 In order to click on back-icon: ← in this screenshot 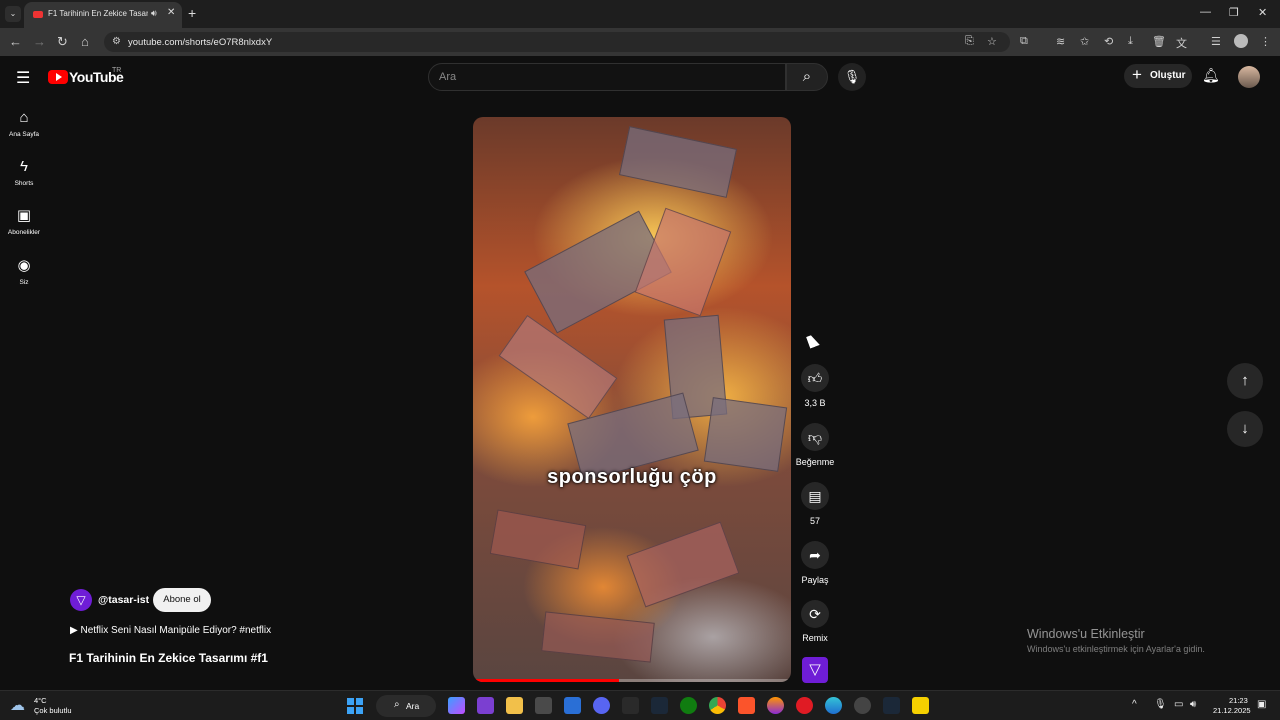, I will do `click(15, 41)`.